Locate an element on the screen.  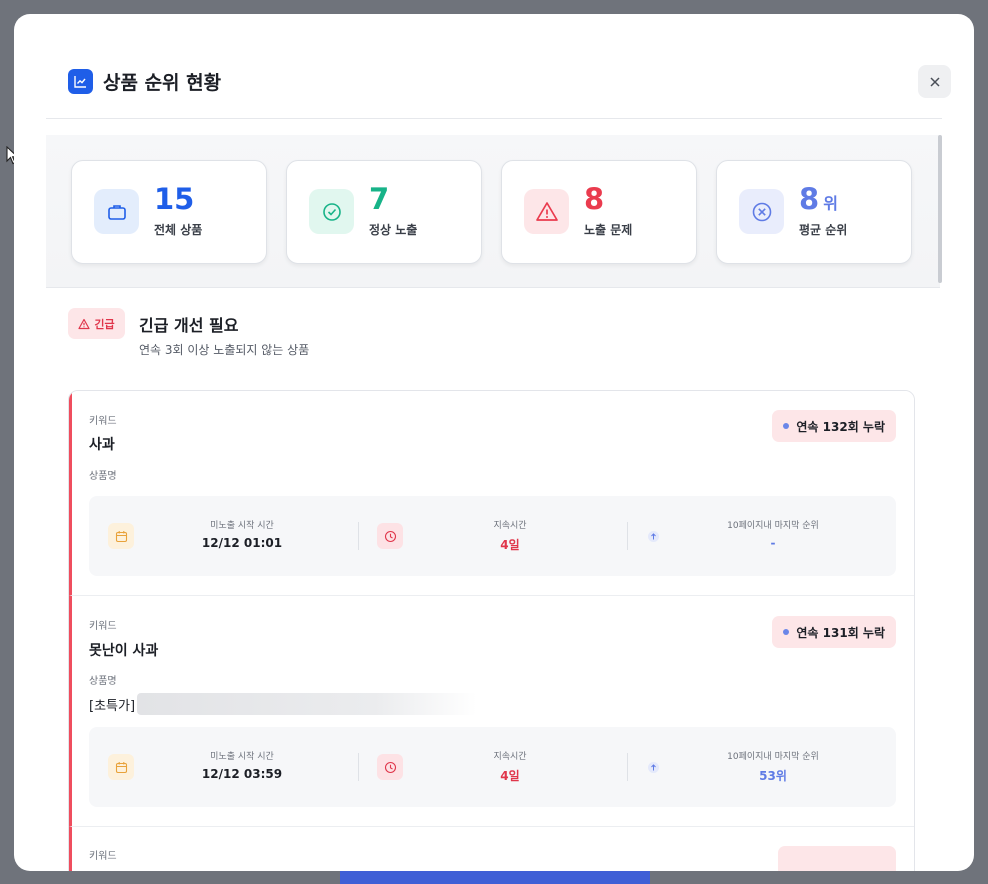
stat-value: 7 is located at coordinates (379, 199).